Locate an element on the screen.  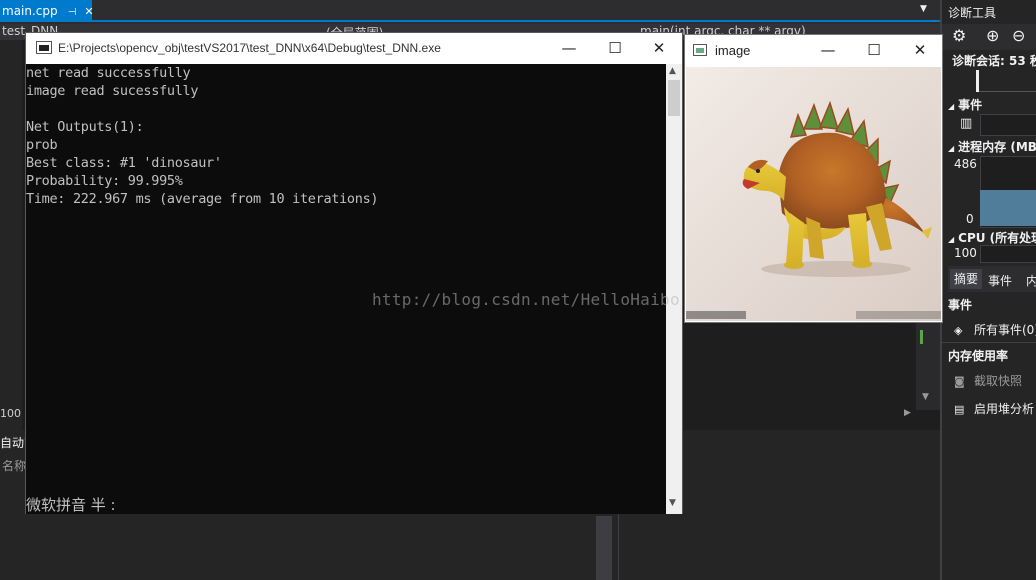
diagnostic-tabs: 摘要 事件 内存使用率 is located at coordinates (992, 279).